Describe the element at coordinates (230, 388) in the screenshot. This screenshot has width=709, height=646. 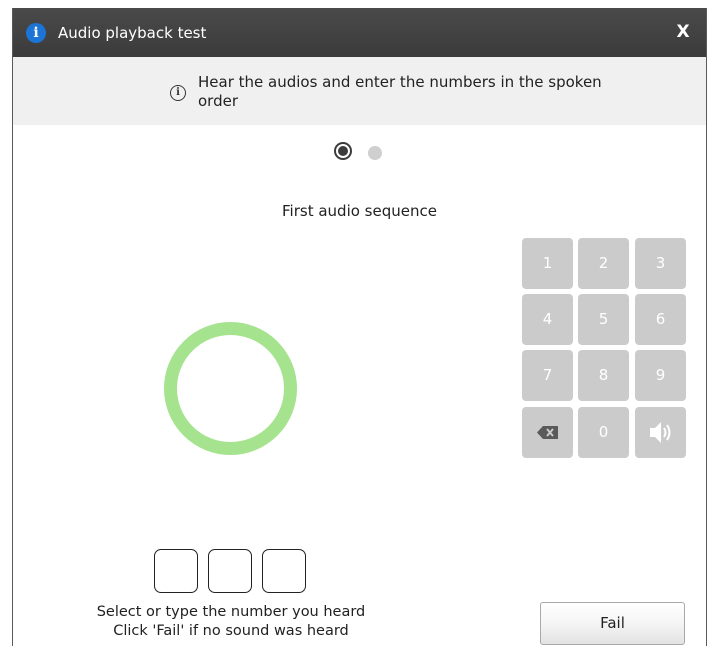
I see `playback-ring` at that location.